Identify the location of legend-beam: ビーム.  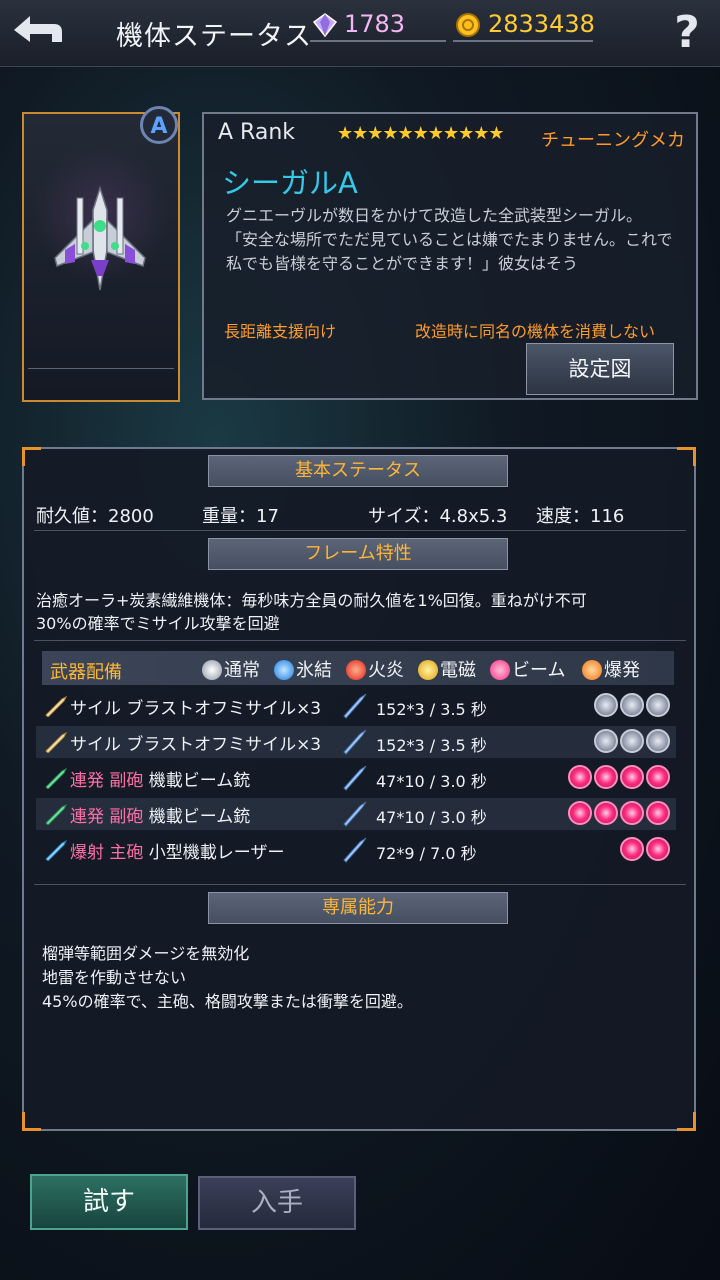
(527, 669).